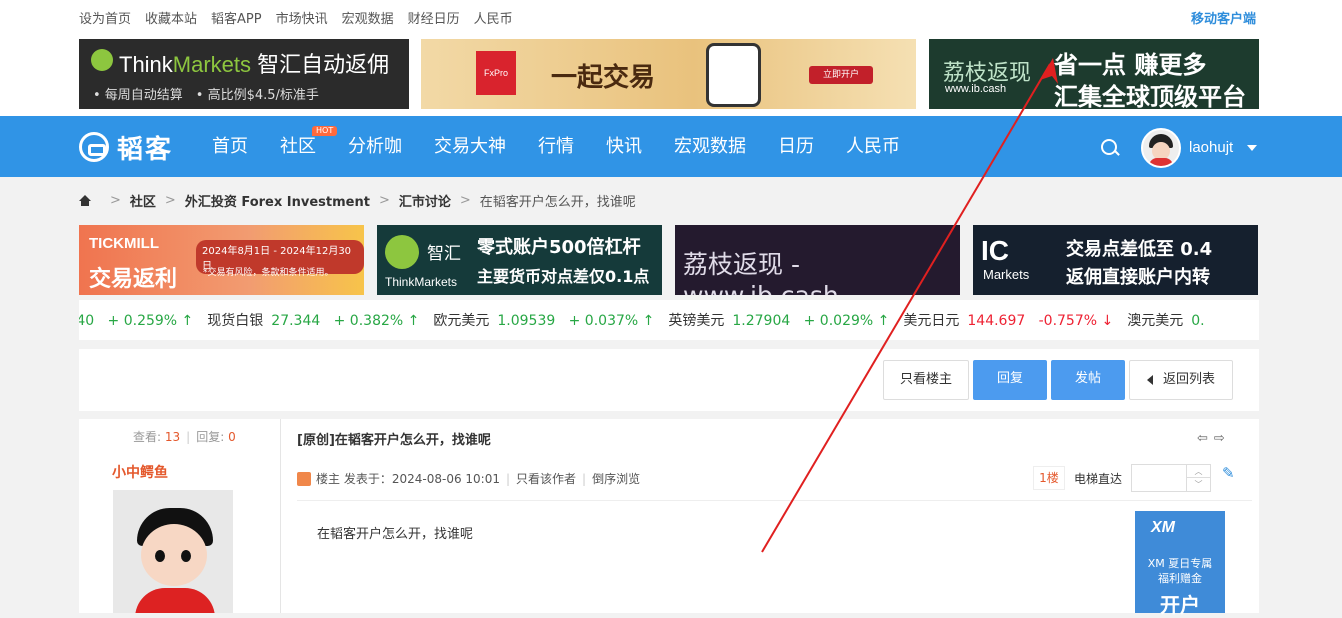  I want to click on nav-item-community: 社区 HOT, so click(309, 146).